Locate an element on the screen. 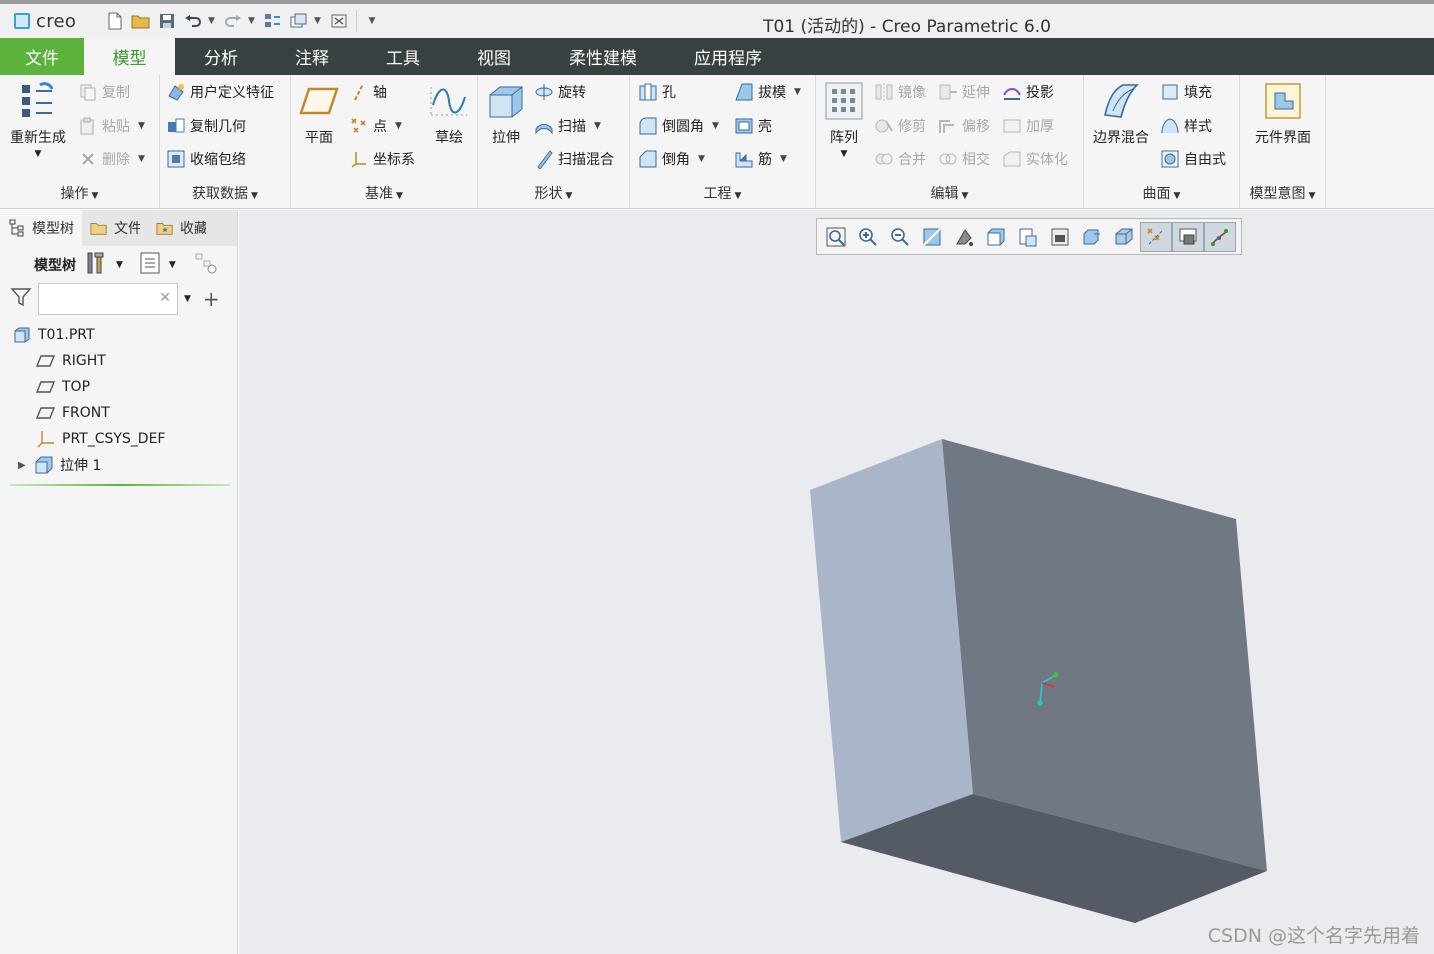  windows-dropdown-icon: ▼ is located at coordinates (319, 21).